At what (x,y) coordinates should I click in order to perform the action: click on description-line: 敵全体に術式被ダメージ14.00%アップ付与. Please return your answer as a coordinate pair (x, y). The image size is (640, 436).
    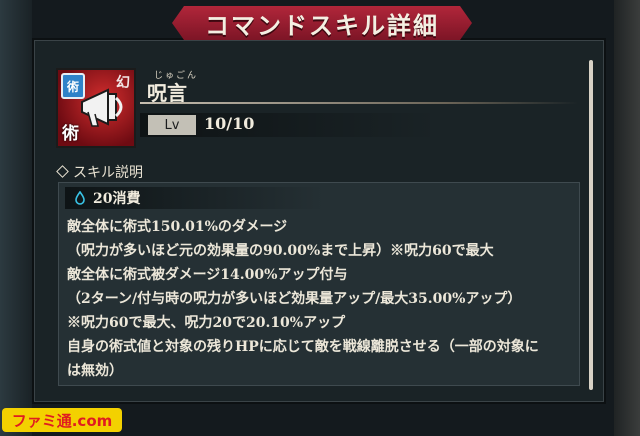
    Looking at the image, I should click on (207, 275).